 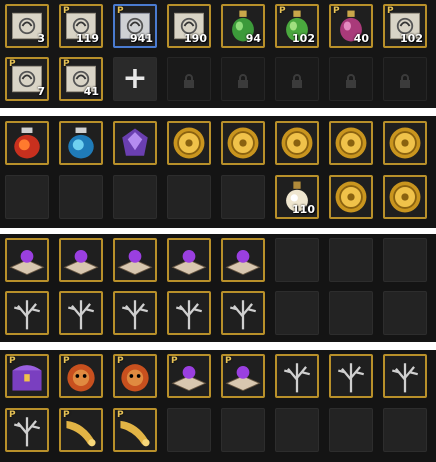 I want to click on item-slot: P 40, so click(x=351, y=26).